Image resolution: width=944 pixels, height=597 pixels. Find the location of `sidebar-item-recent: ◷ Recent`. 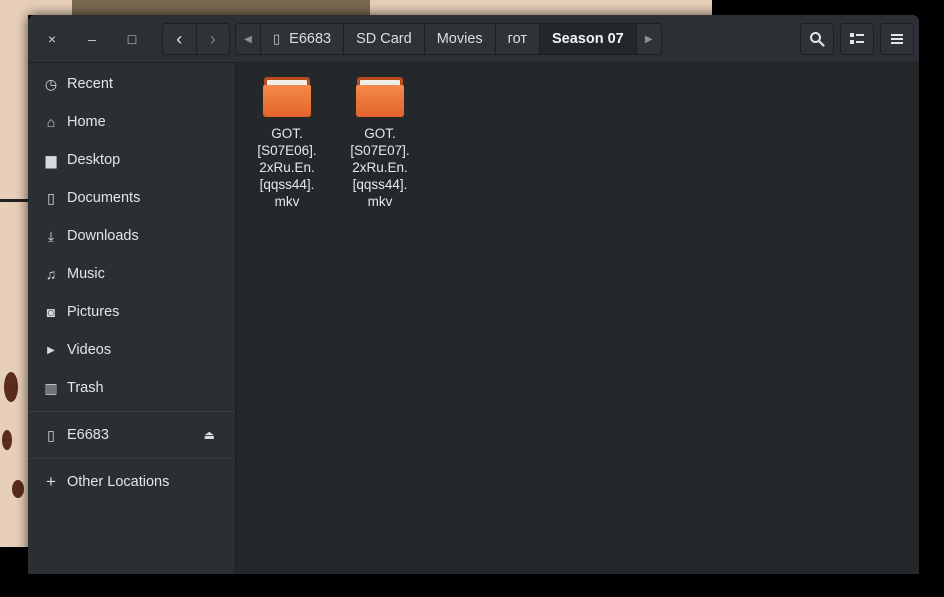

sidebar-item-recent: ◷ Recent is located at coordinates (131, 84).